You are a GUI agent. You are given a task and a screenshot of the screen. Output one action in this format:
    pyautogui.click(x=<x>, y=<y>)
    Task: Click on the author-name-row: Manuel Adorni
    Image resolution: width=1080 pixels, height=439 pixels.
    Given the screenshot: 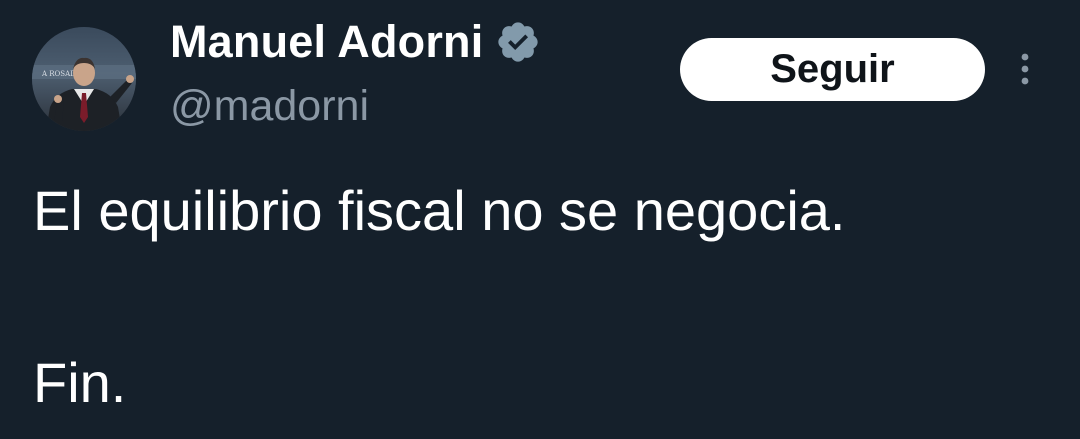 What is the action you would take?
    pyautogui.click(x=355, y=42)
    